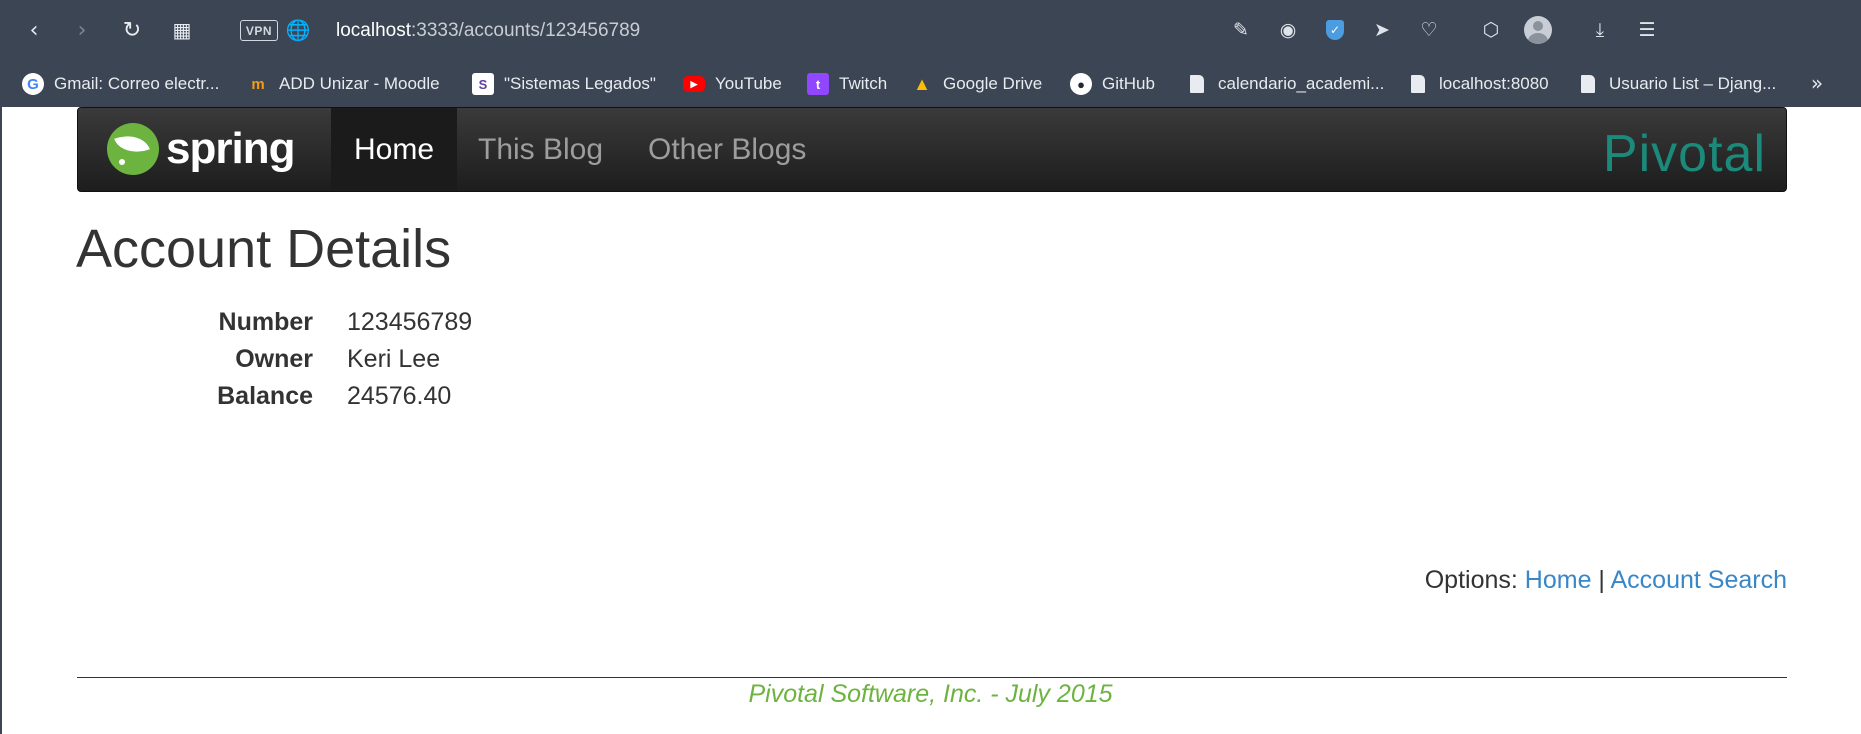  I want to click on google-icon: G, so click(33, 84).